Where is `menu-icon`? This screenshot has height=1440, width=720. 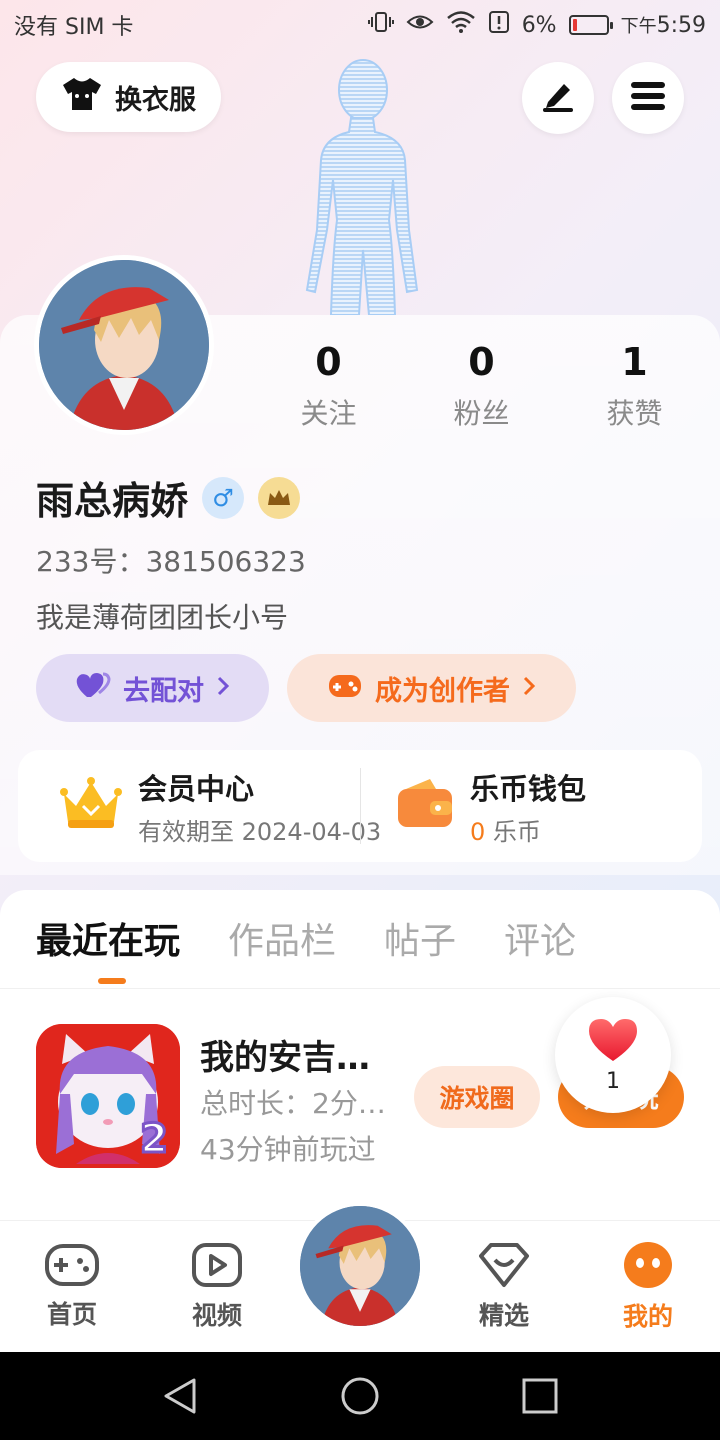
menu-icon is located at coordinates (648, 98).